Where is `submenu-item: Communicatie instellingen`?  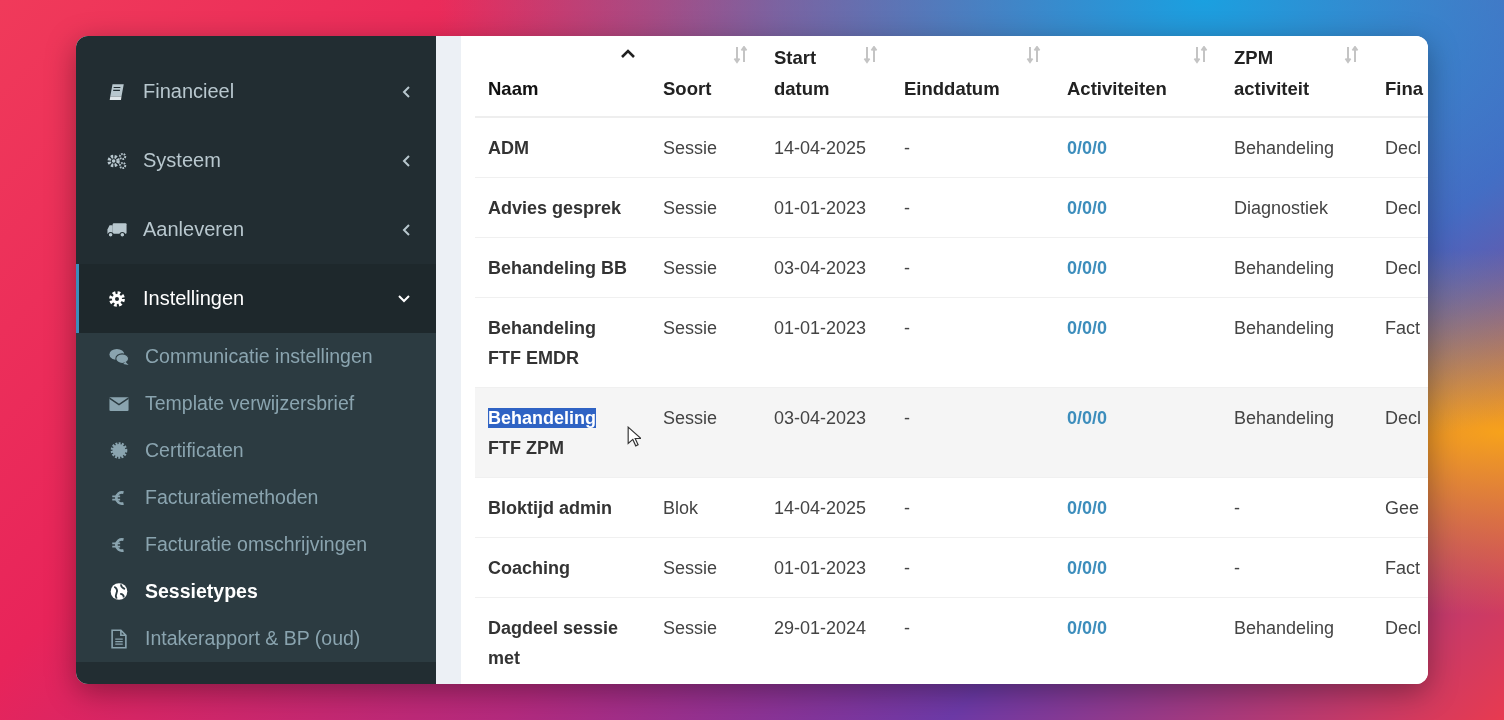 submenu-item: Communicatie instellingen is located at coordinates (256, 356).